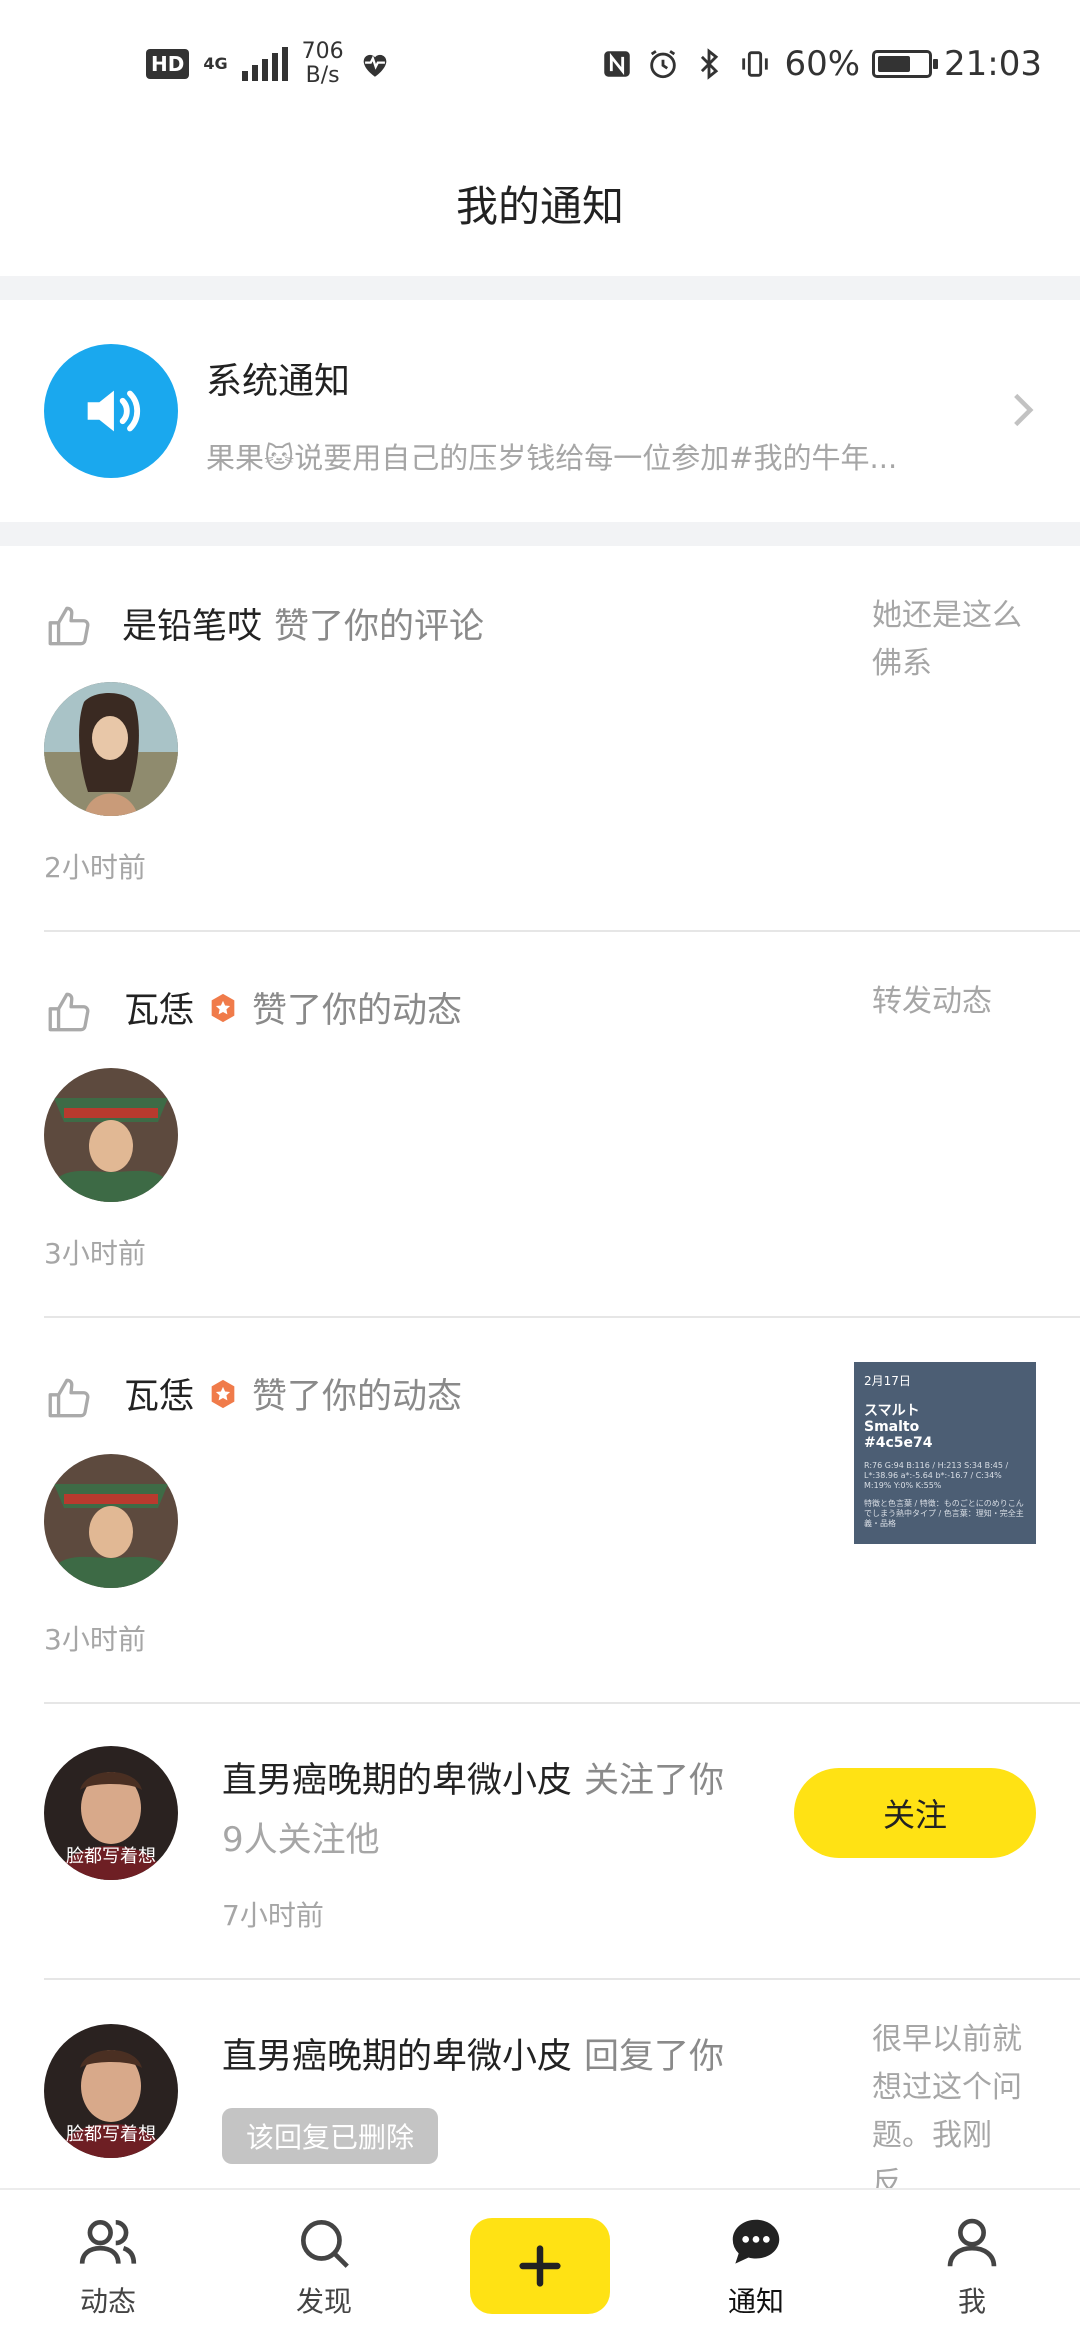  Describe the element at coordinates (539, 206) in the screenshot. I see `page-title: 我的通知` at that location.